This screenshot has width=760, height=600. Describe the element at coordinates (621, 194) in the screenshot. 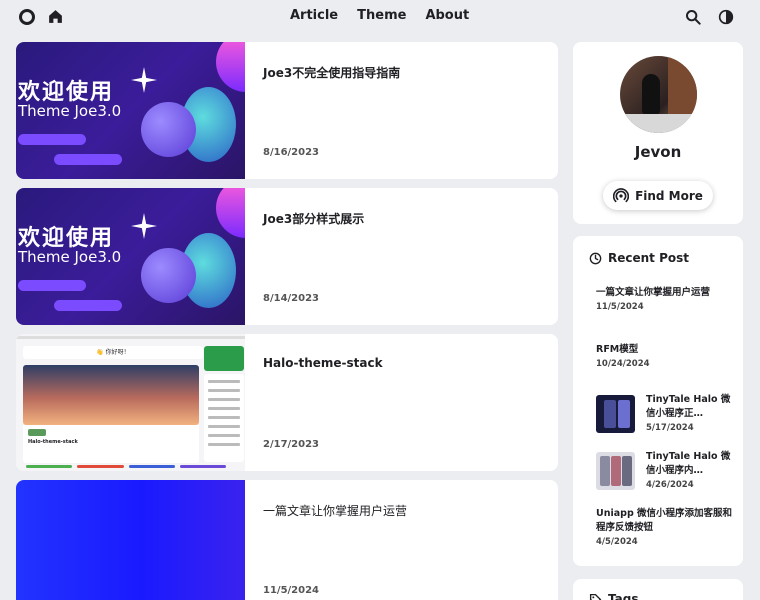

I see `podcast-icon` at that location.